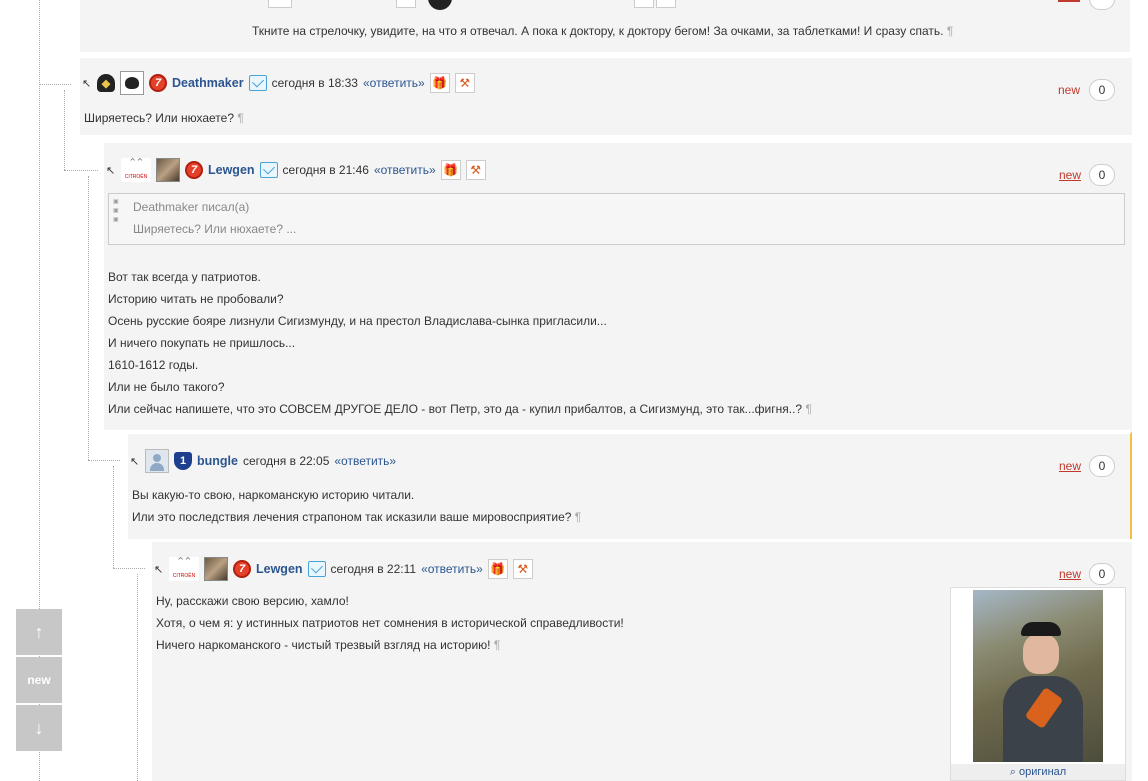  I want to click on original-link-label: оригинал, so click(1042, 772).